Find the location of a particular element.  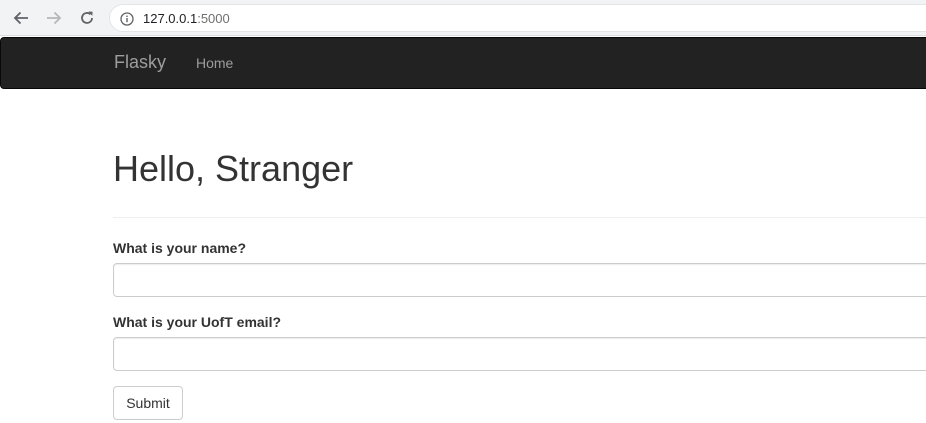

name-input is located at coordinates (519, 280).